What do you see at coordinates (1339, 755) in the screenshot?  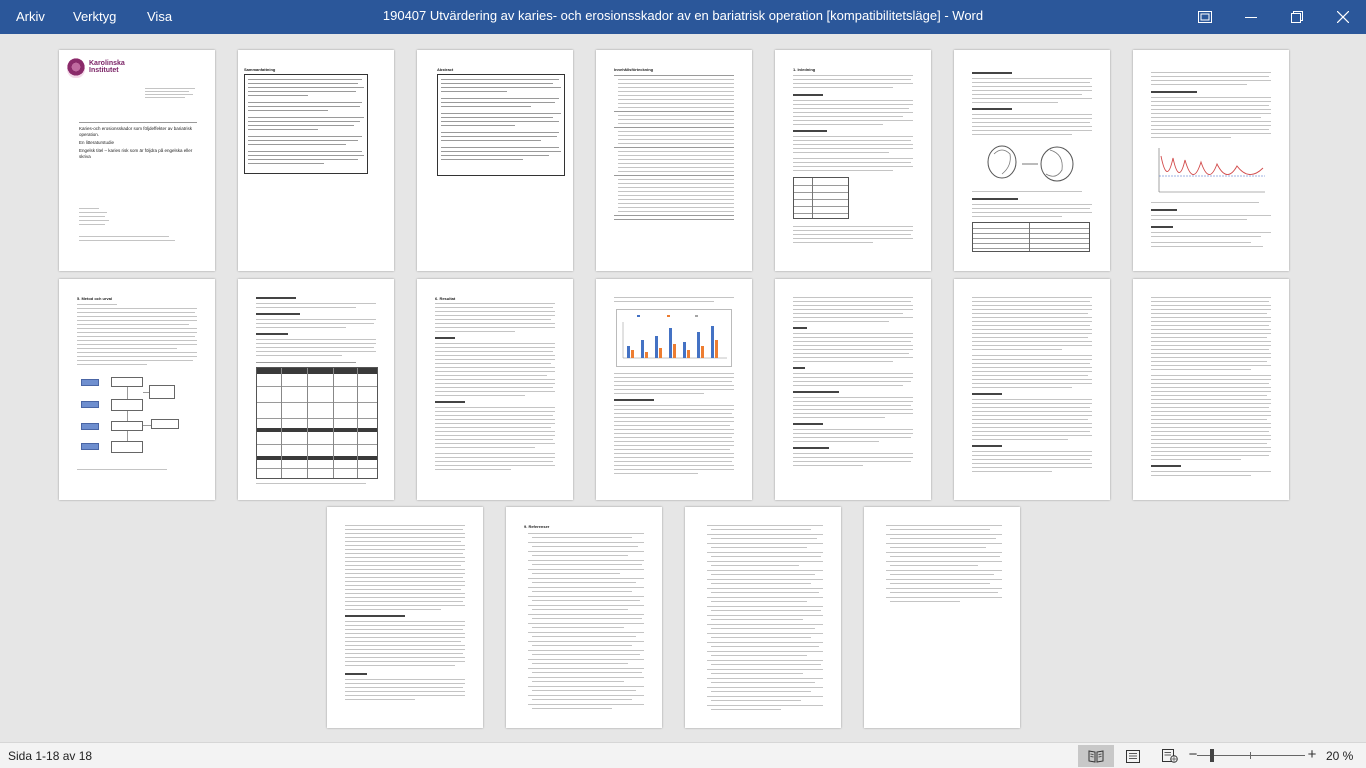 I see `zoom-percentage: 20 %` at bounding box center [1339, 755].